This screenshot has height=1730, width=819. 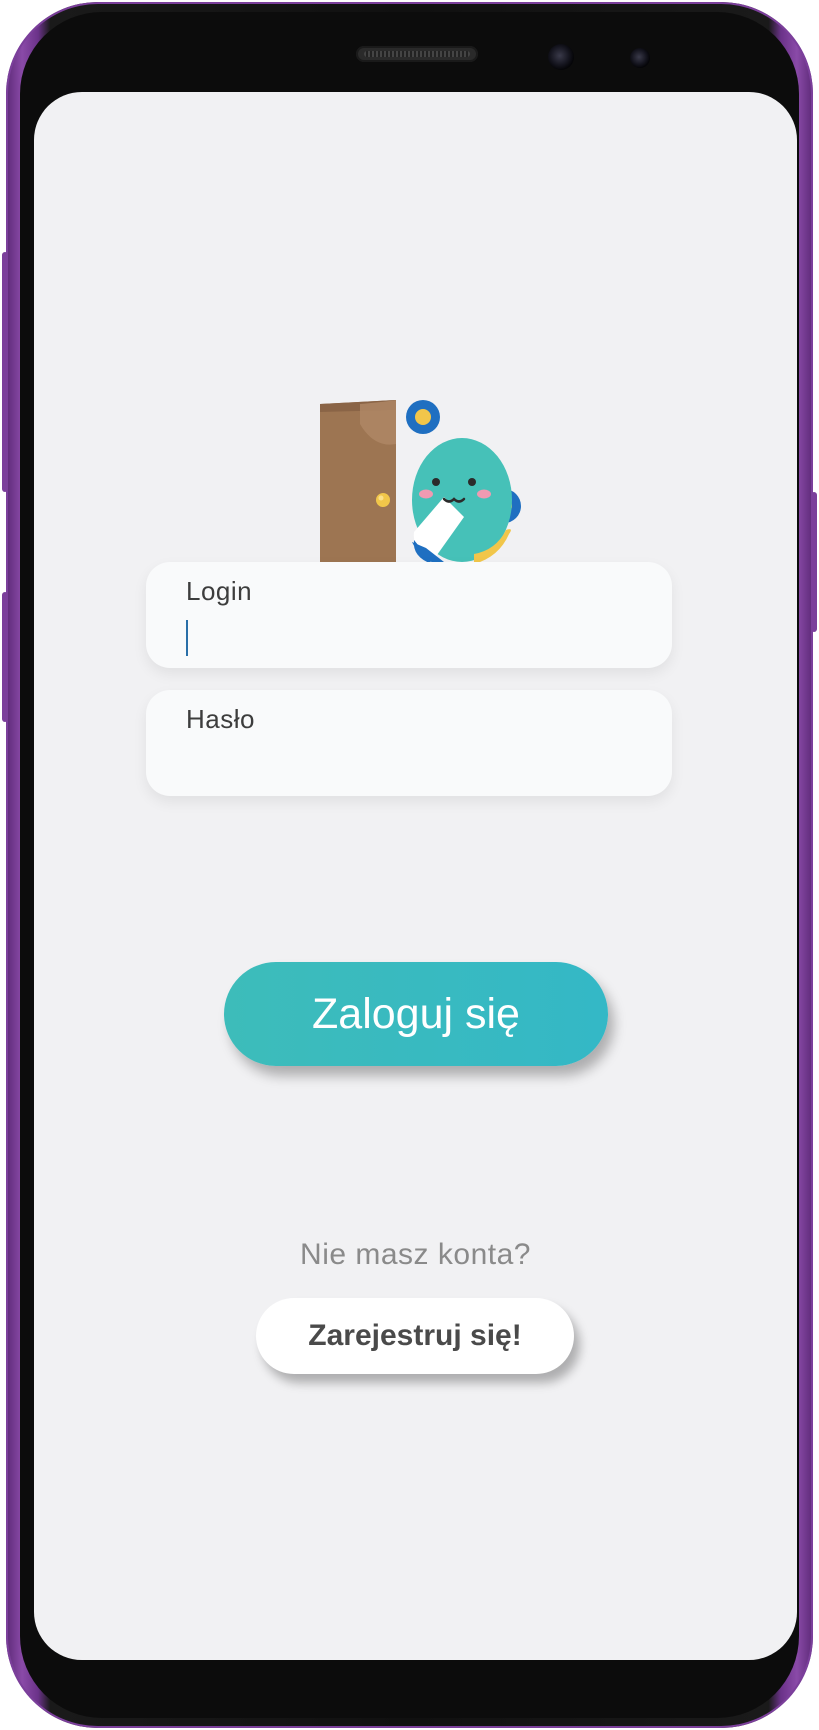 What do you see at coordinates (5, 372) in the screenshot?
I see `volume-button` at bounding box center [5, 372].